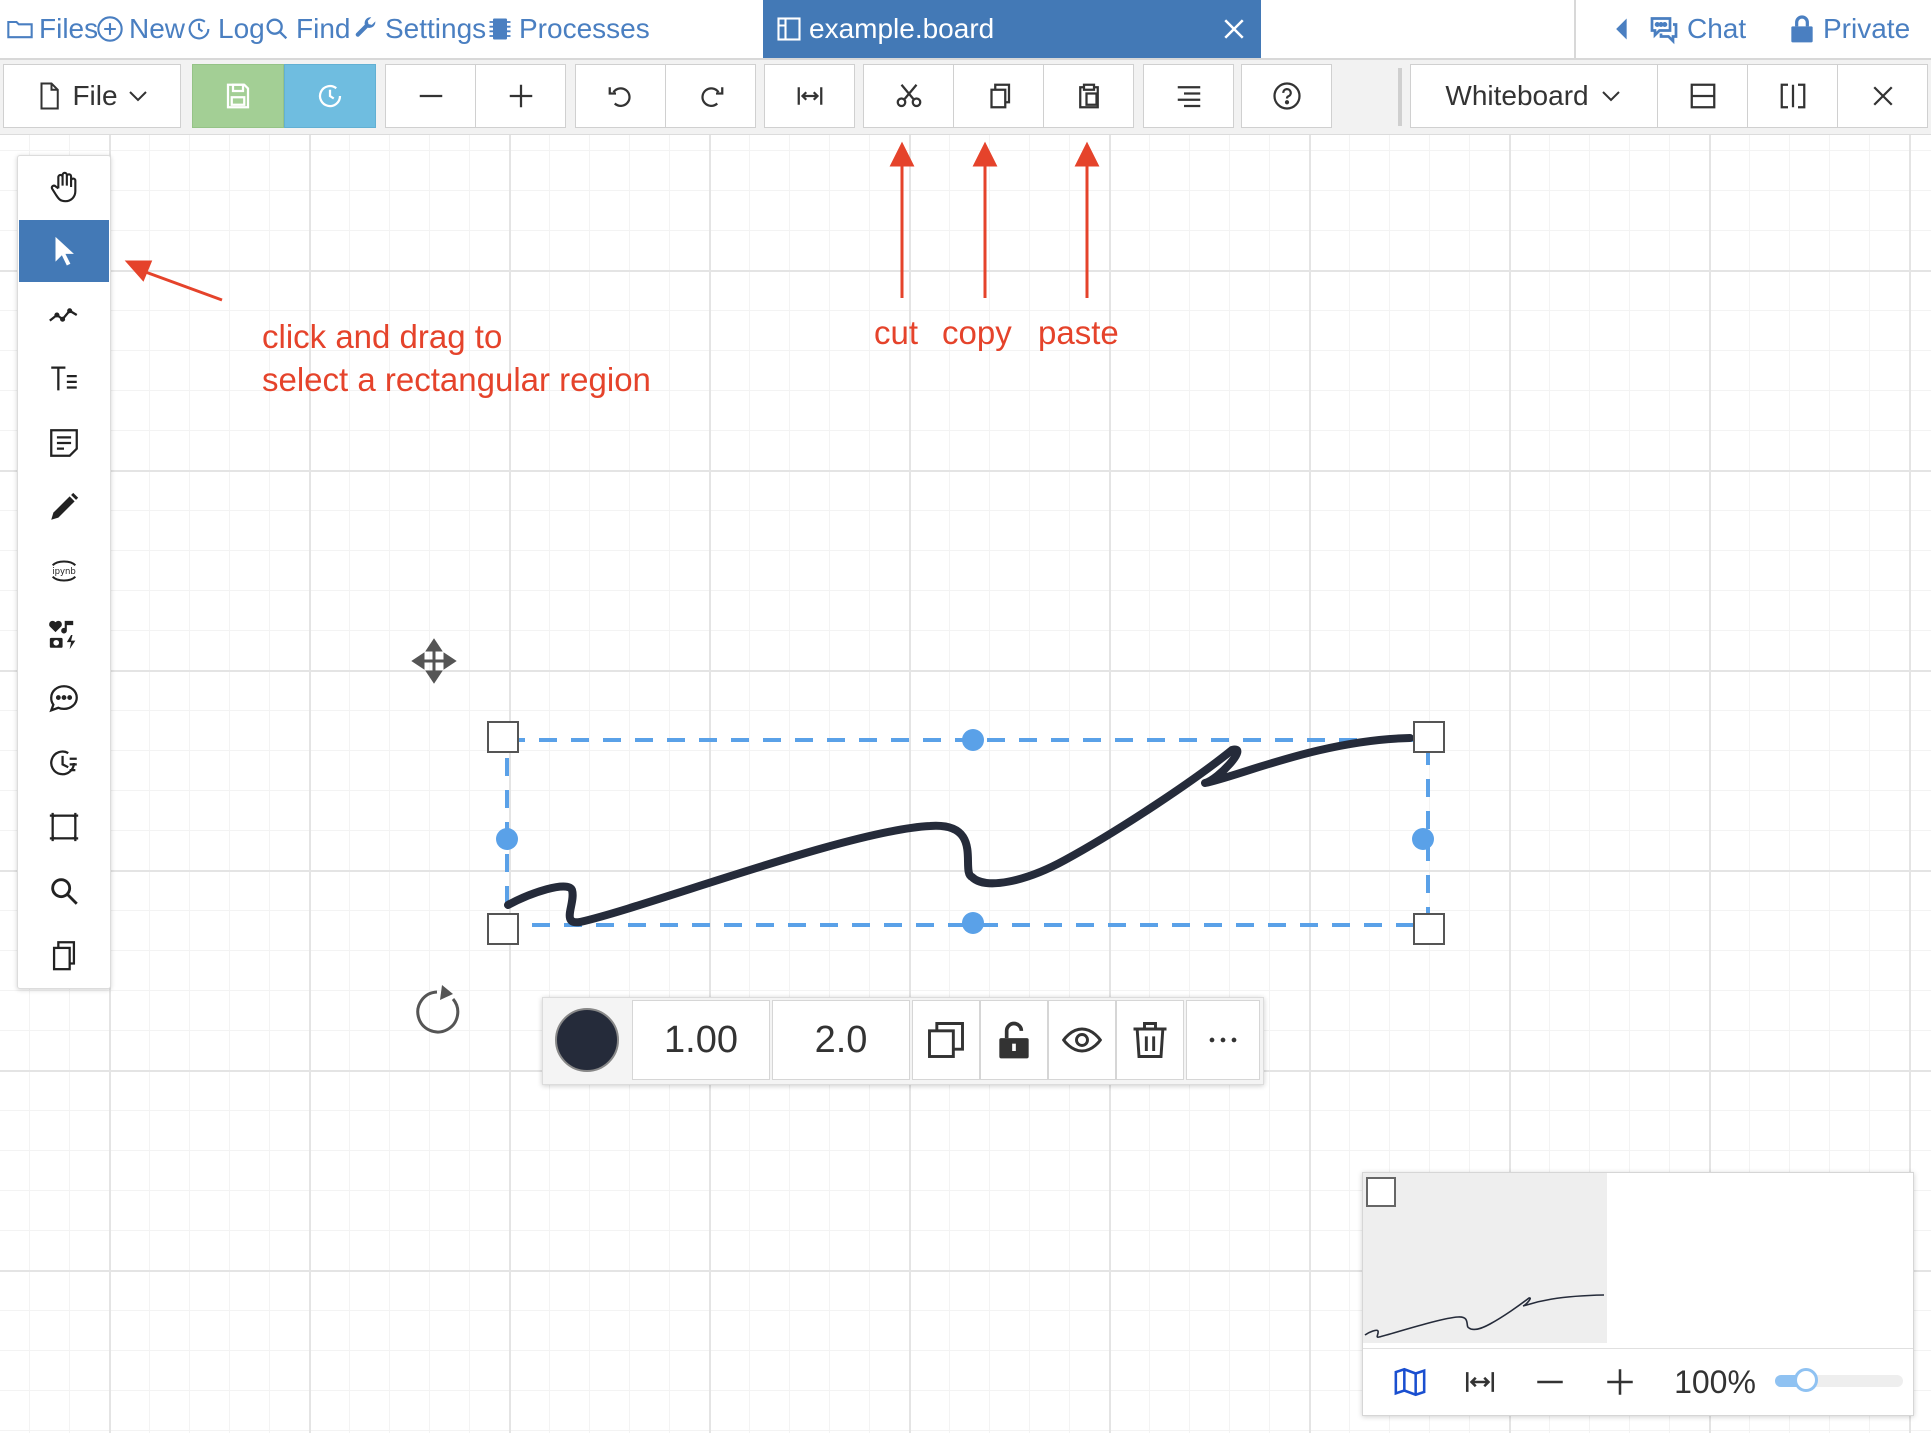  Describe the element at coordinates (1423, 839) in the screenshot. I see `resize-handle-right` at that location.